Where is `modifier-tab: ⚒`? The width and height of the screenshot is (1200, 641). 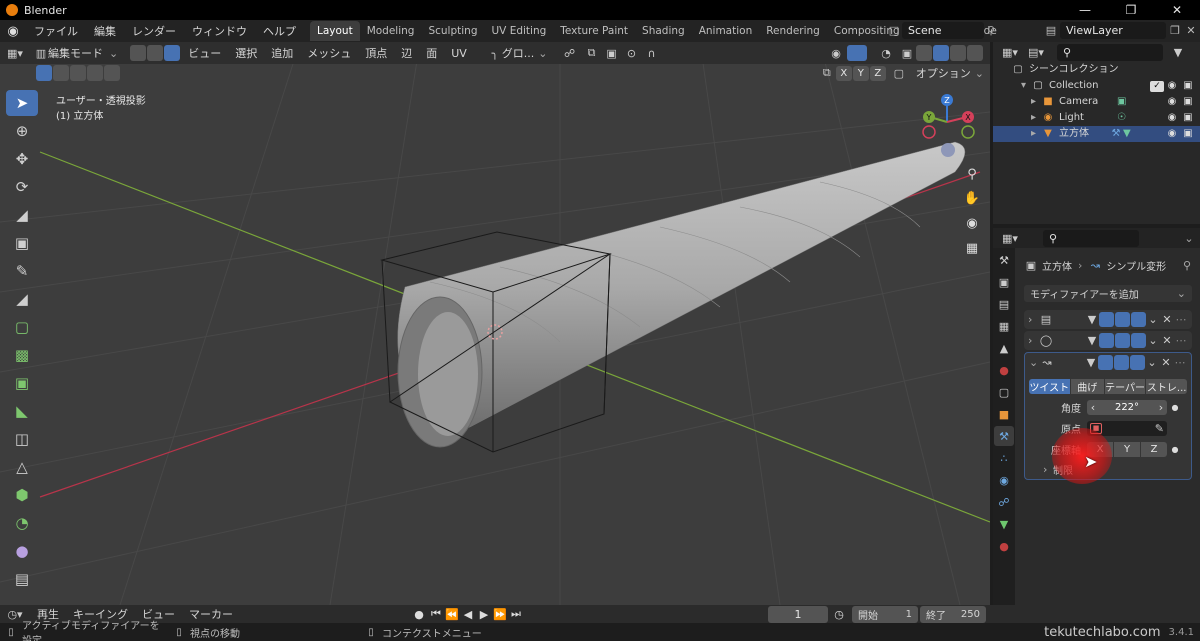
modifier-tab: ⚒ is located at coordinates (1004, 436).